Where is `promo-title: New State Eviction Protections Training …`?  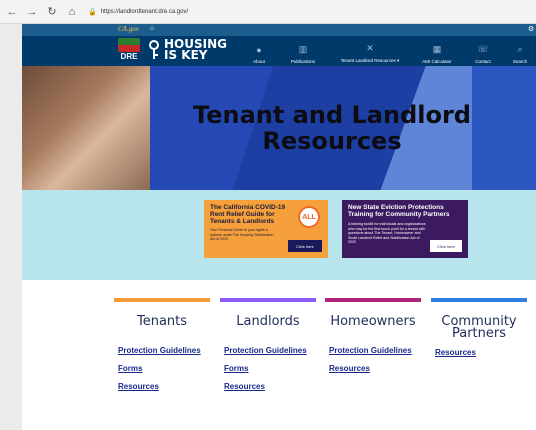
promo-title: New State Eviction Protections Training … is located at coordinates (399, 211).